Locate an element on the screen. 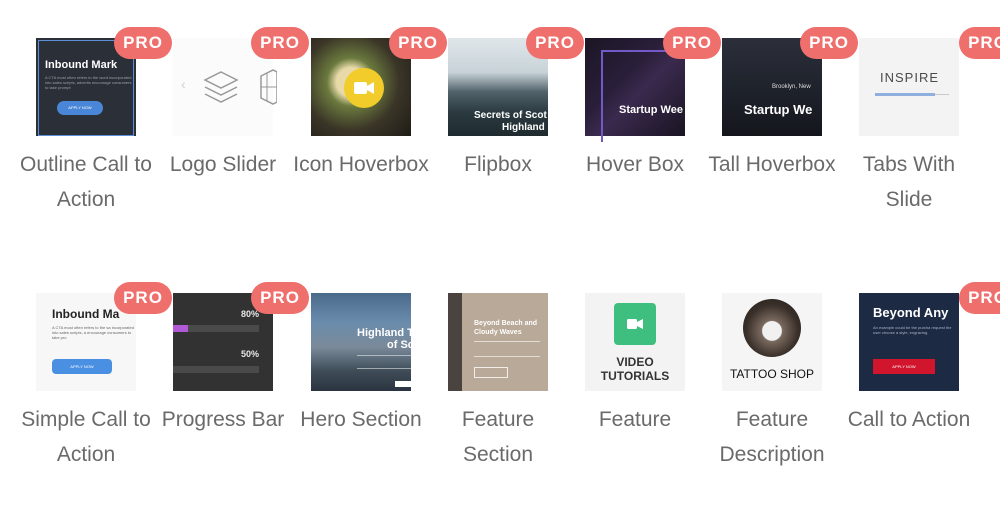 The height and width of the screenshot is (528, 1000). widget-label: Feature Section is located at coordinates (498, 437).